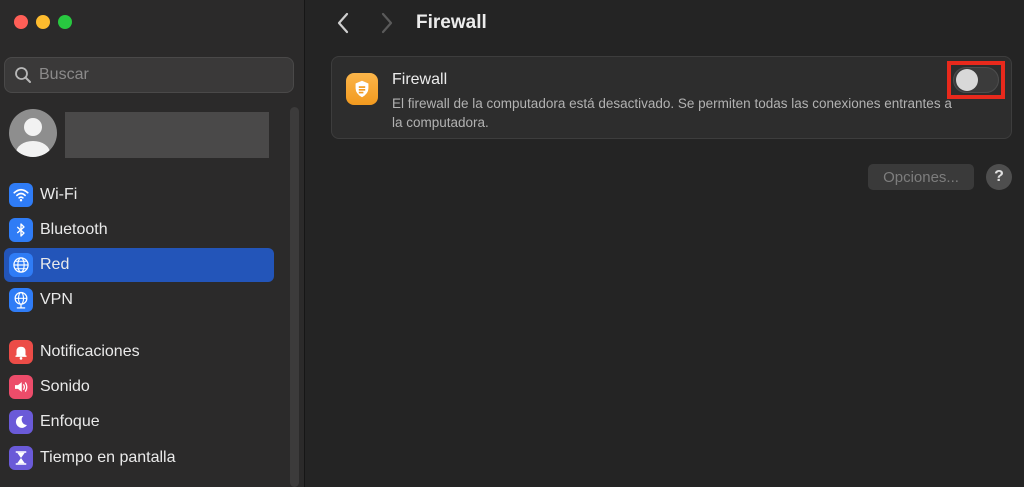 This screenshot has width=1024, height=487. What do you see at coordinates (23, 75) in the screenshot?
I see `search-icon` at bounding box center [23, 75].